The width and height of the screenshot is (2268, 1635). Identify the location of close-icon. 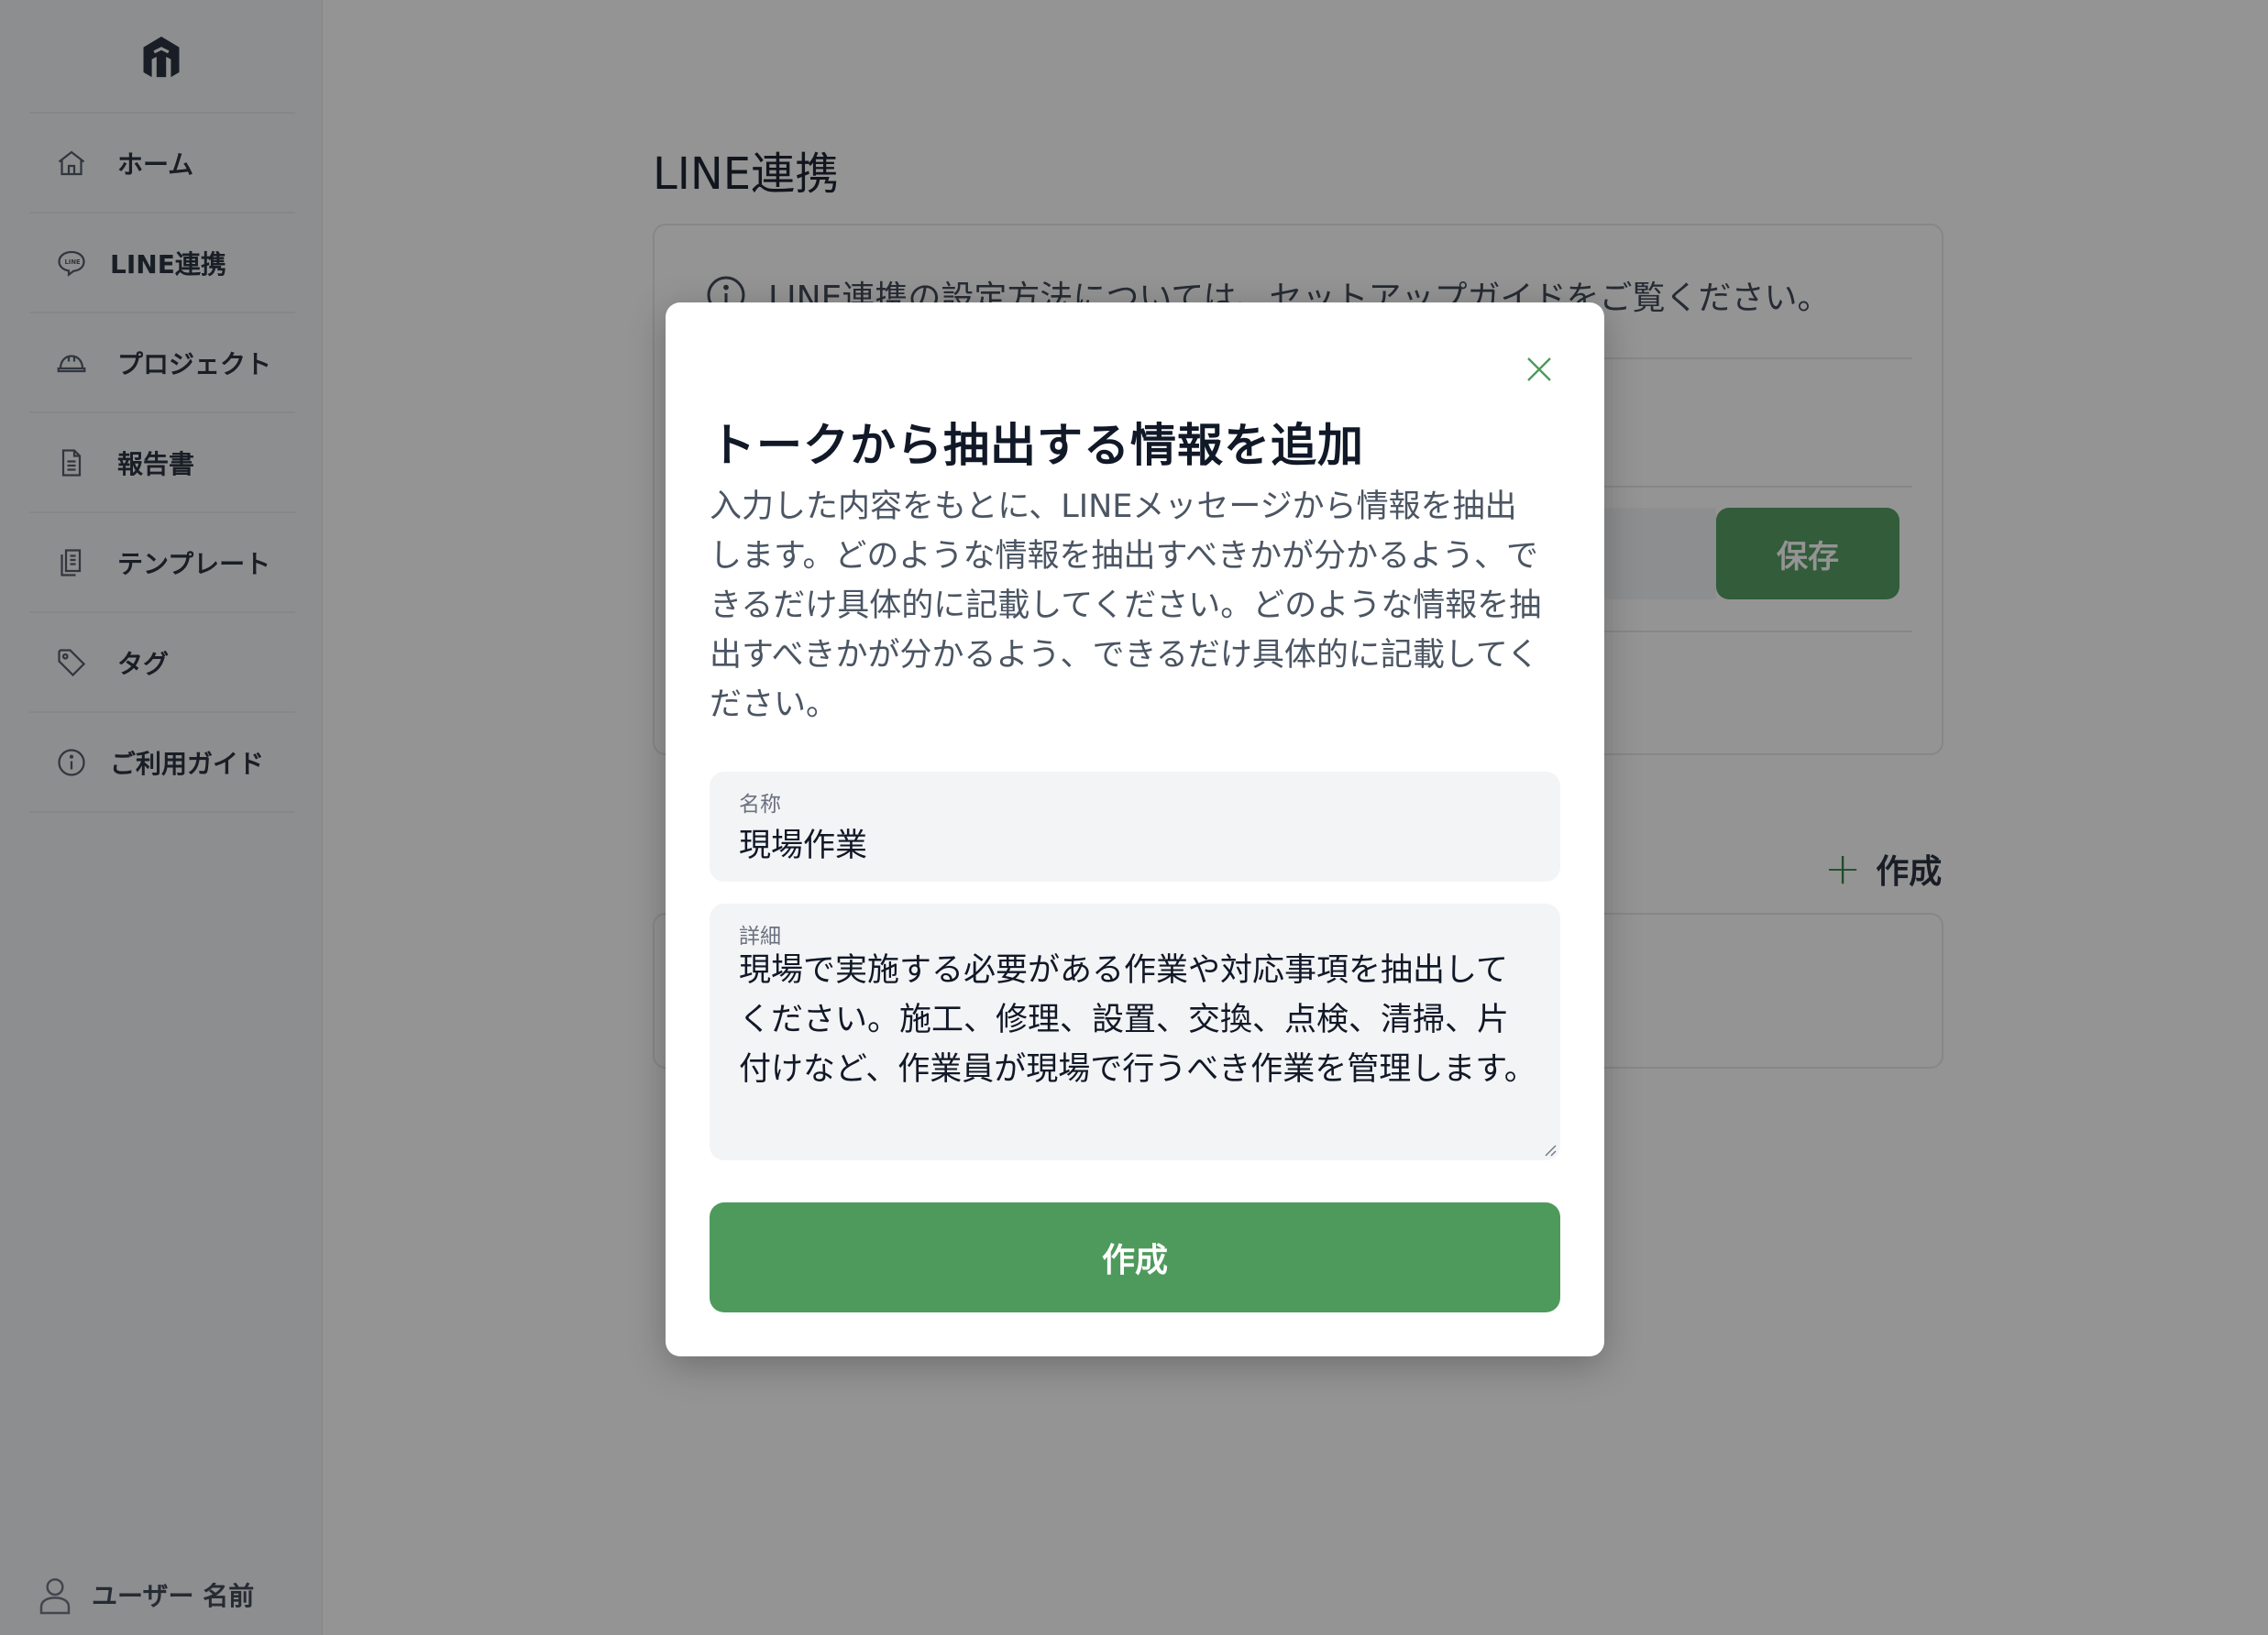
(1539, 369).